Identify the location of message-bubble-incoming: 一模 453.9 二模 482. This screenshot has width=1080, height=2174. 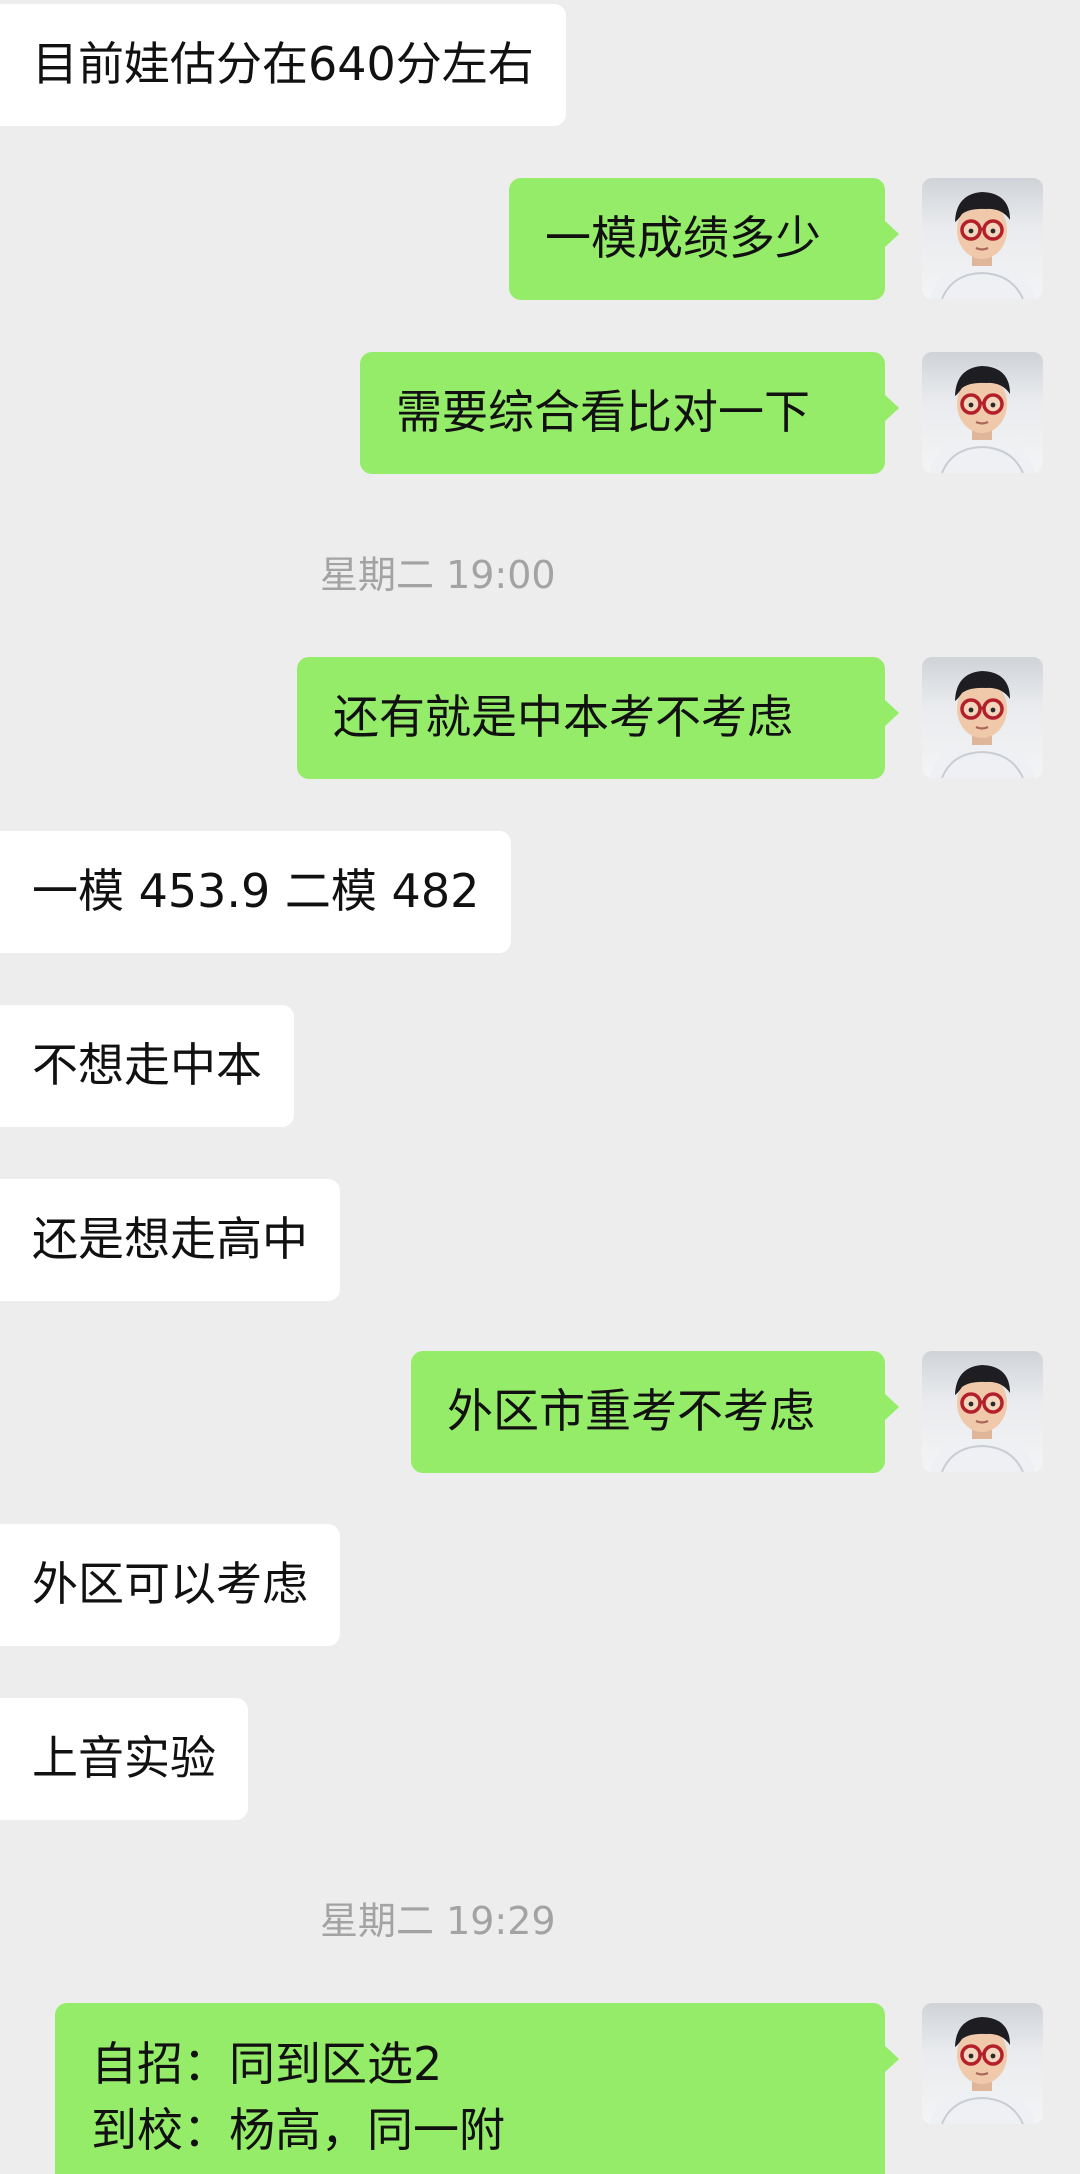
(256, 892).